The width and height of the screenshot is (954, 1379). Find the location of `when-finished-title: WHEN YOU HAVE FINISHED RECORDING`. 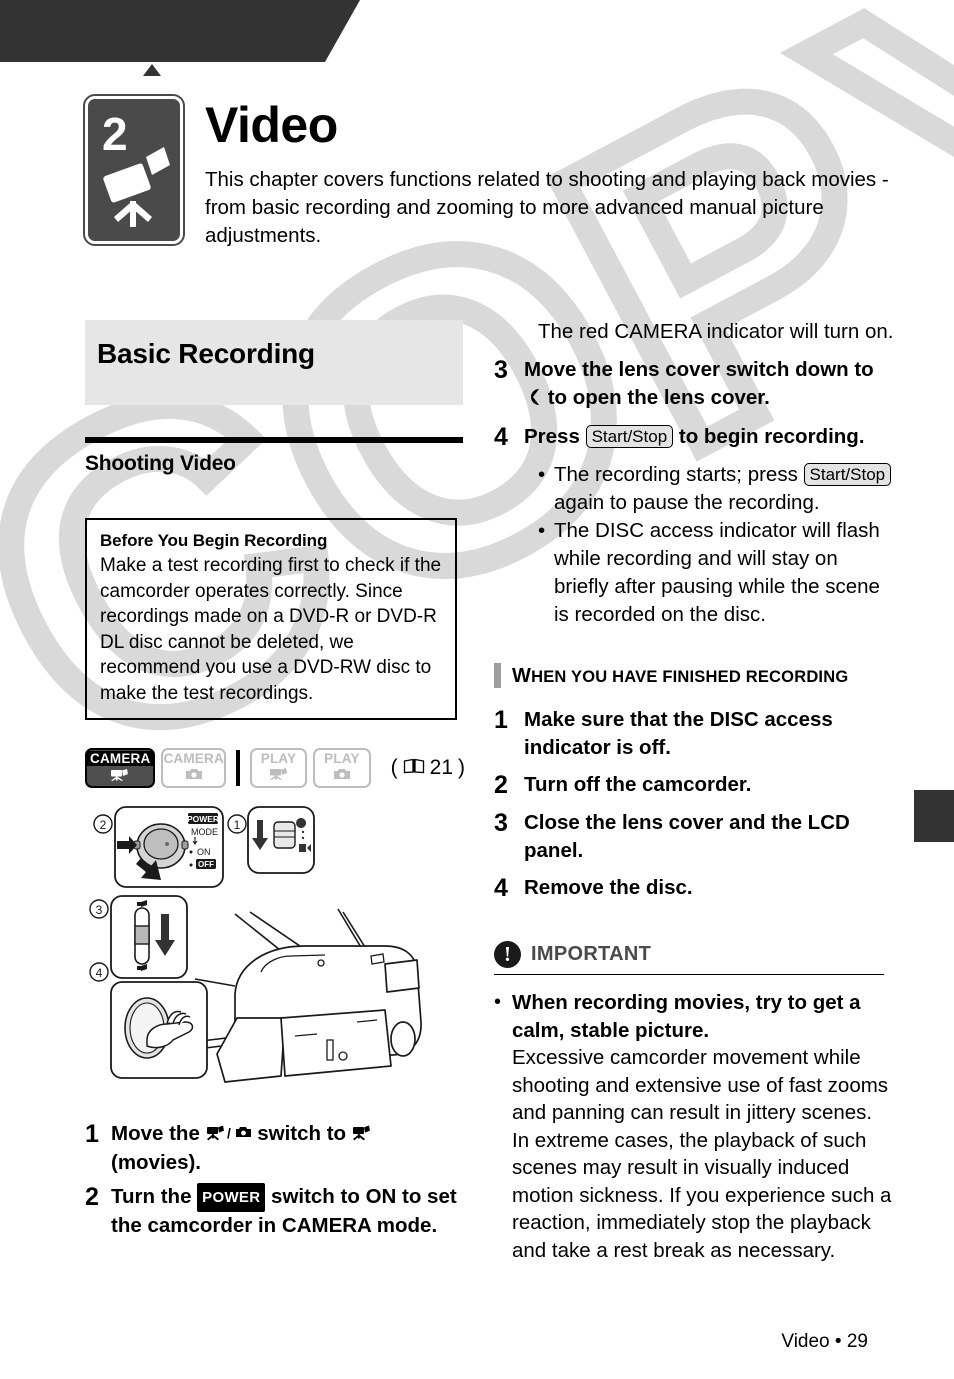

when-finished-title: WHEN YOU HAVE FINISHED RECORDING is located at coordinates (680, 675).